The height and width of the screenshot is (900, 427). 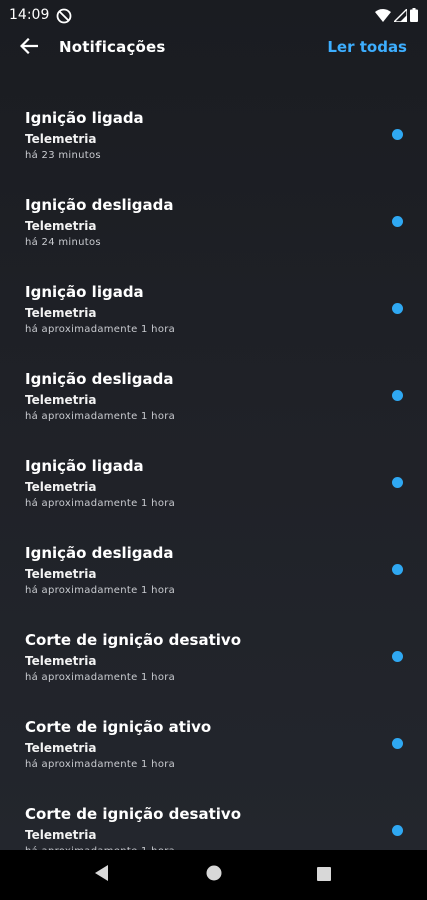 I want to click on cellular-signal-icon, so click(x=400, y=16).